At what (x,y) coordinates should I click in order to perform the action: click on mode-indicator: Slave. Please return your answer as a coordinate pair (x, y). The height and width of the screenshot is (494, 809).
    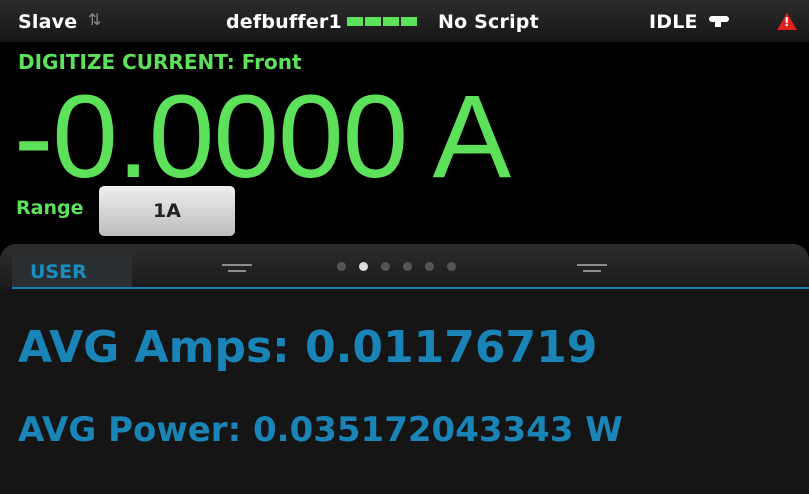
    Looking at the image, I should click on (47, 22).